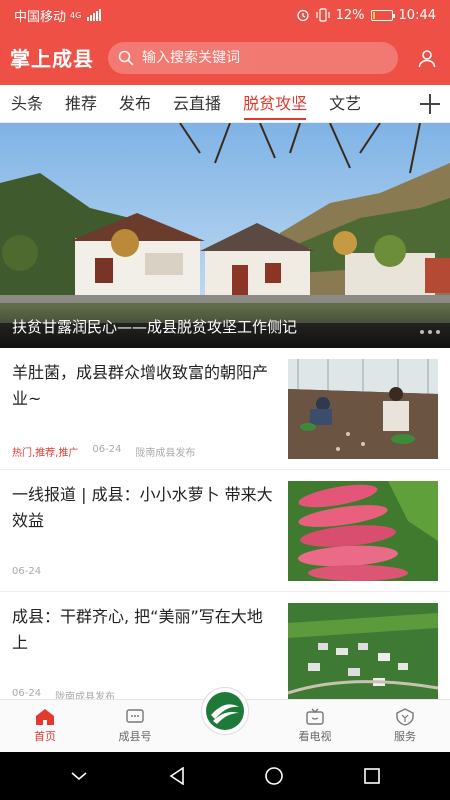  Describe the element at coordinates (302, 15) in the screenshot. I see `alarm-icon` at that location.